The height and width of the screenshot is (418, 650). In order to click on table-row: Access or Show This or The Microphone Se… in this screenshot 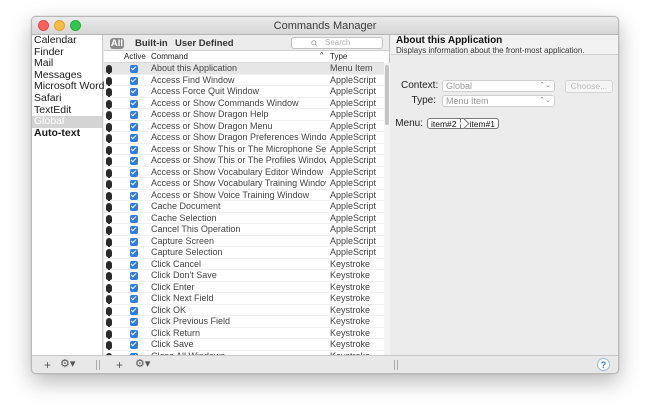, I will do `click(244, 149)`.